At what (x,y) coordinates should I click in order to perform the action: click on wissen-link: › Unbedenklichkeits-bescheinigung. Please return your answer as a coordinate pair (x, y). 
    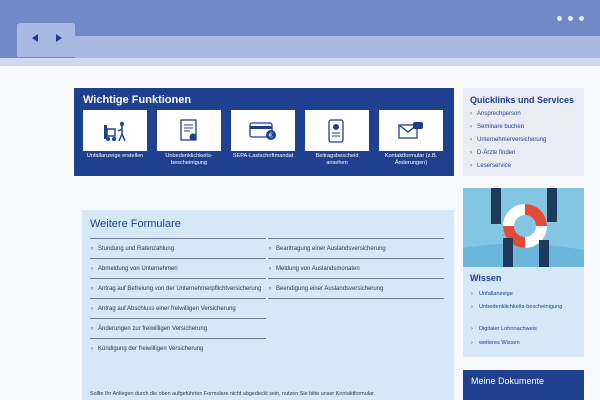
    Looking at the image, I should click on (525, 307).